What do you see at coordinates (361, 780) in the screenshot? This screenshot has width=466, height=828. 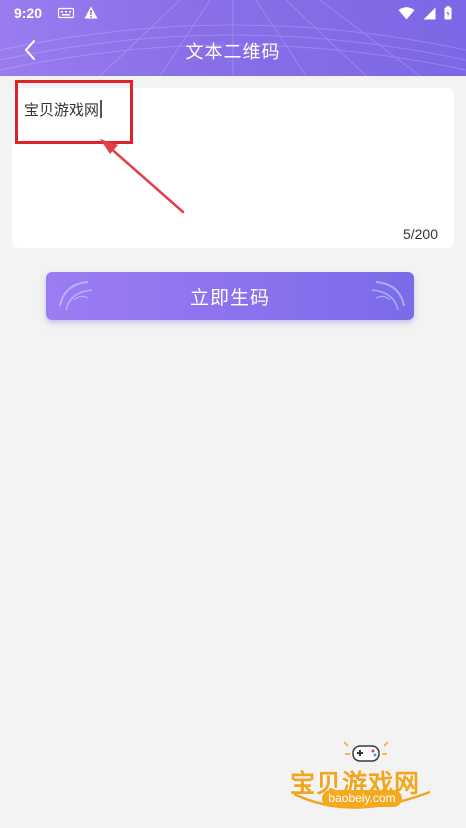 I see `watermark-logo: 宝贝游戏网 baobeiy.com` at bounding box center [361, 780].